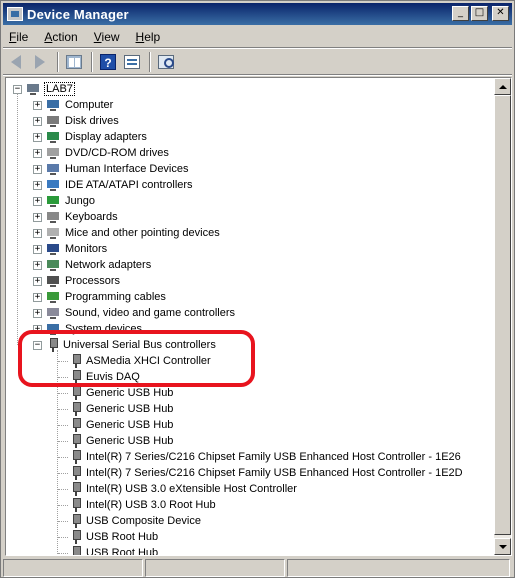 This screenshot has width=515, height=578. What do you see at coordinates (91, 217) in the screenshot?
I see `tree-category-label: Keyboards` at bounding box center [91, 217].